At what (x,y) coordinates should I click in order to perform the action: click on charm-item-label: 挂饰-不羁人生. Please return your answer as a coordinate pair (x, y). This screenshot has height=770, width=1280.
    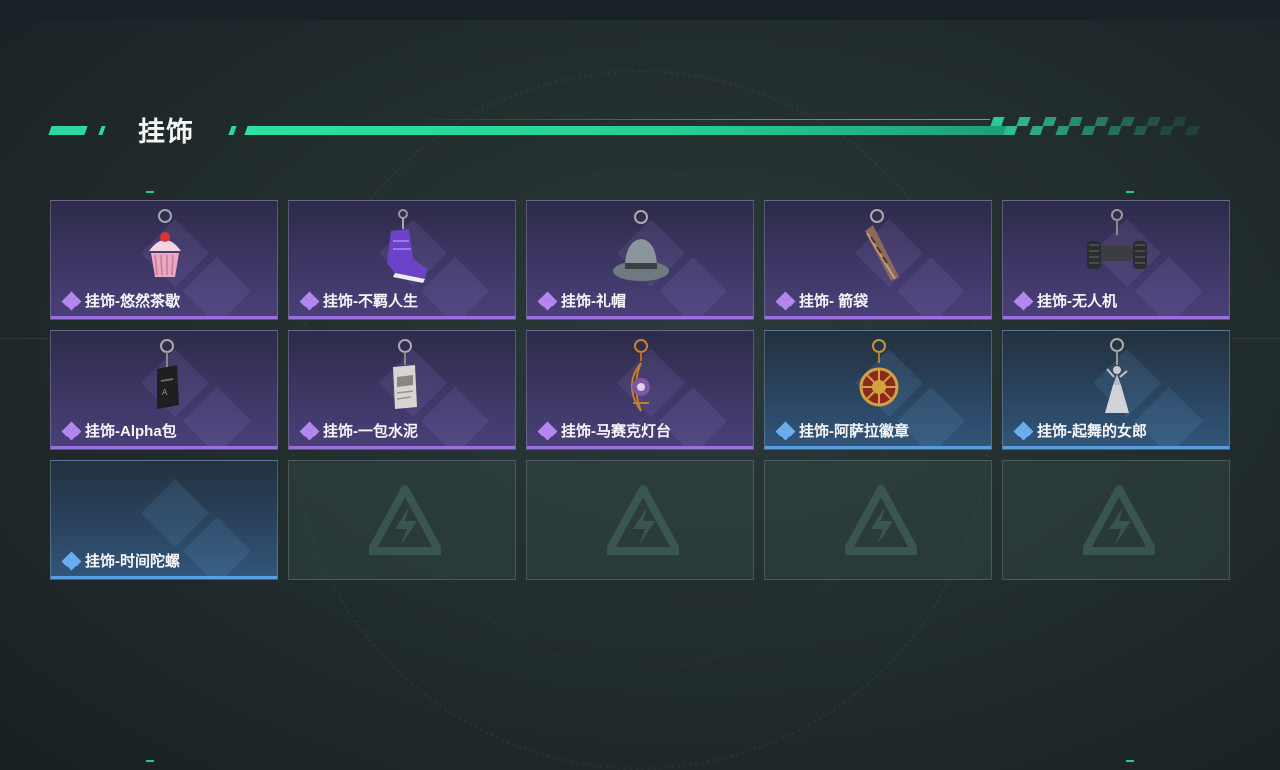
    Looking at the image, I should click on (358, 300).